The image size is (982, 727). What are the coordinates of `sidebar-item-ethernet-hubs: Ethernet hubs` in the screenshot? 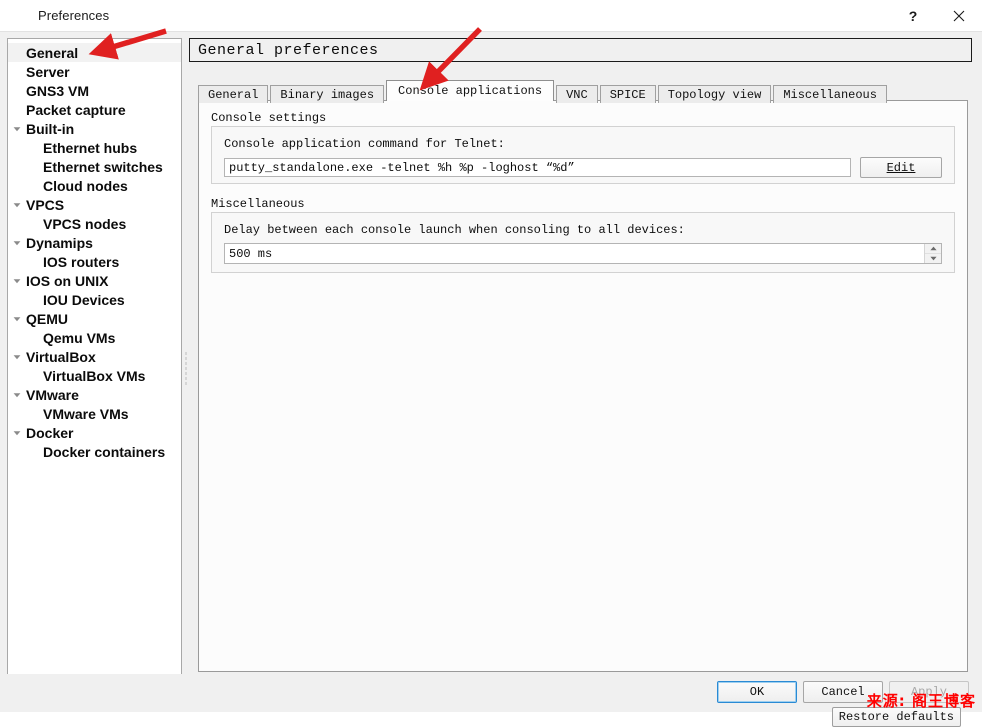 It's located at (94, 147).